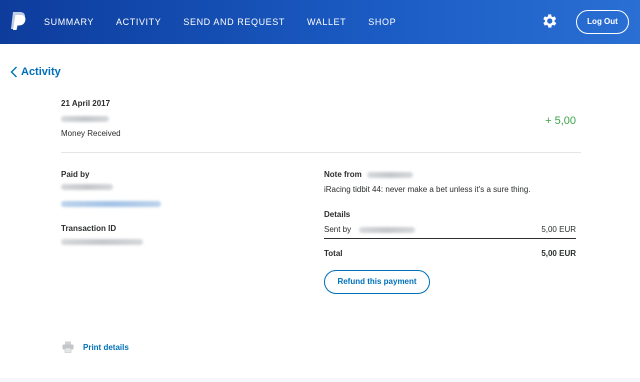 The width and height of the screenshot is (640, 382). Describe the element at coordinates (75, 174) in the screenshot. I see `paid-by-label: Paid by` at that location.